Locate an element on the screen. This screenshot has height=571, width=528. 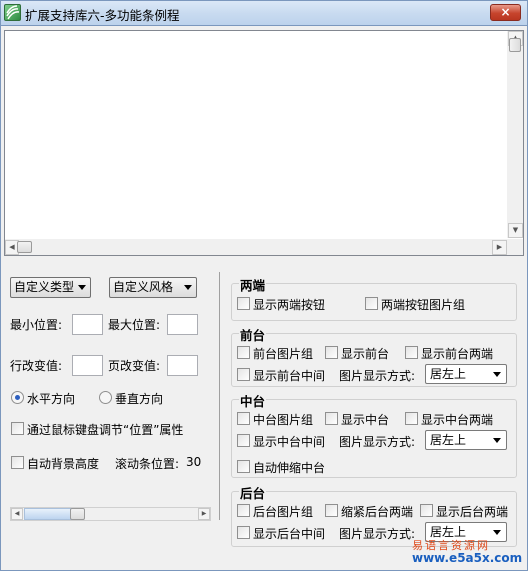
max-position-label: 最大位置: is located at coordinates (134, 325).